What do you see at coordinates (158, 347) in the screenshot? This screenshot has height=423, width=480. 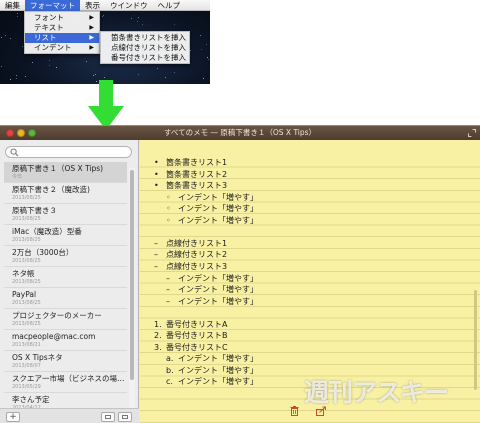 I see `list-marker: 3.` at bounding box center [158, 347].